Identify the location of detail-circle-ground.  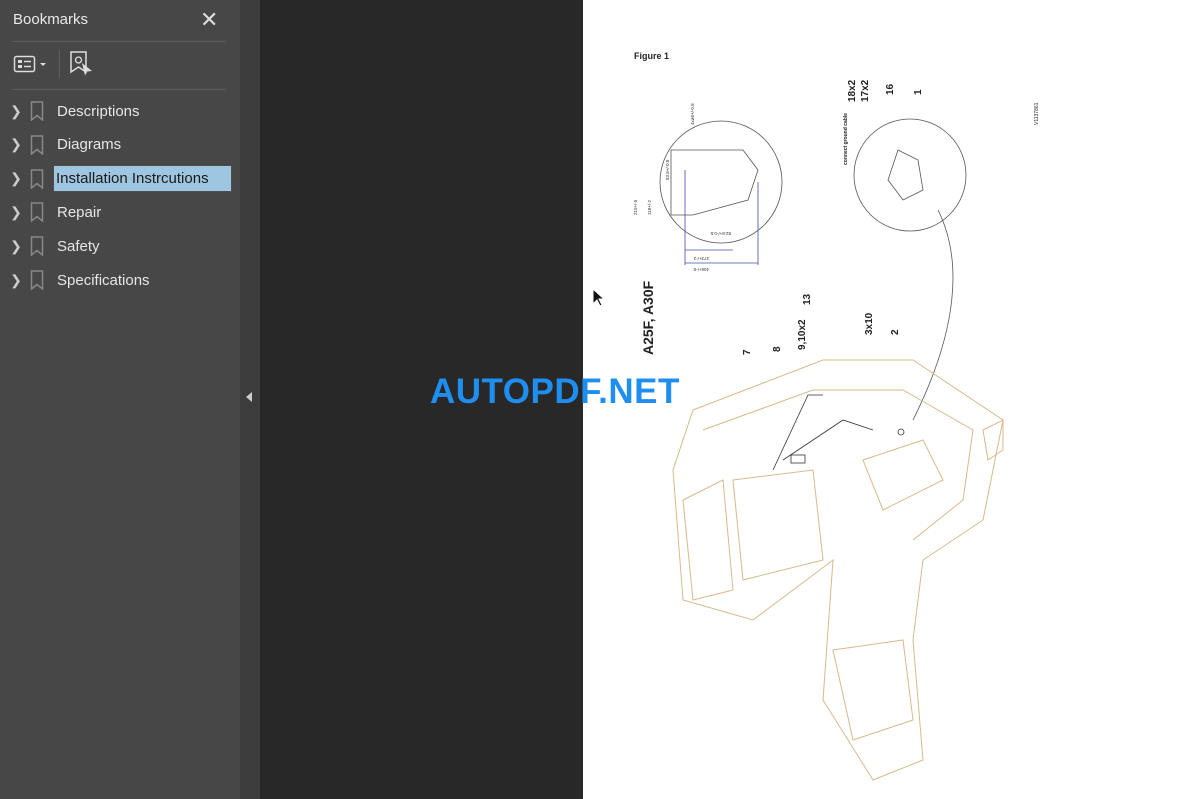
(910, 175).